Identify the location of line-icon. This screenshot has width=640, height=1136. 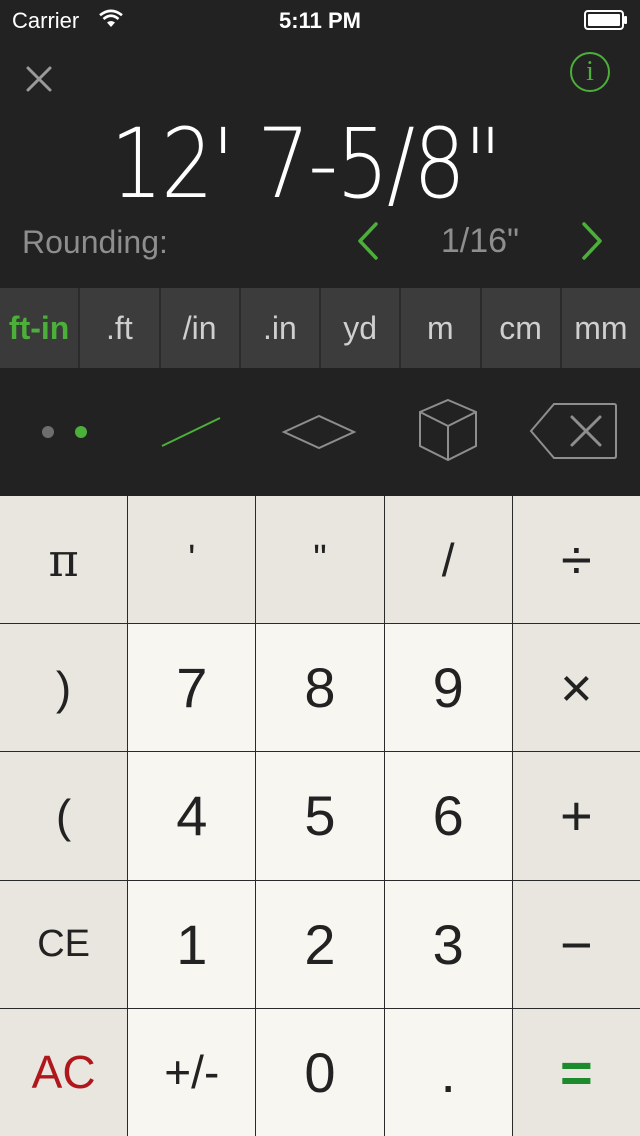
(191, 432).